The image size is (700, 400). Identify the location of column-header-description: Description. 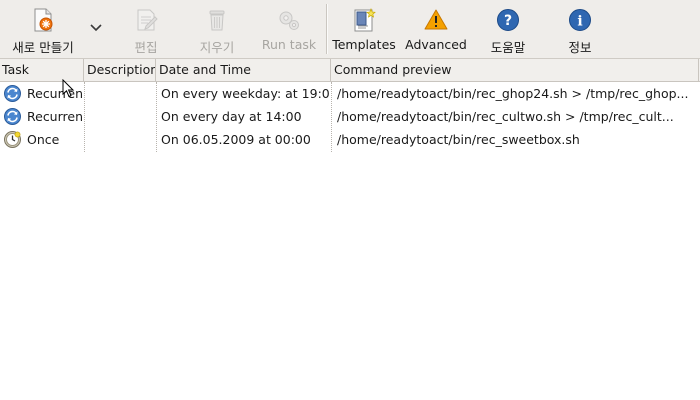
(120, 70).